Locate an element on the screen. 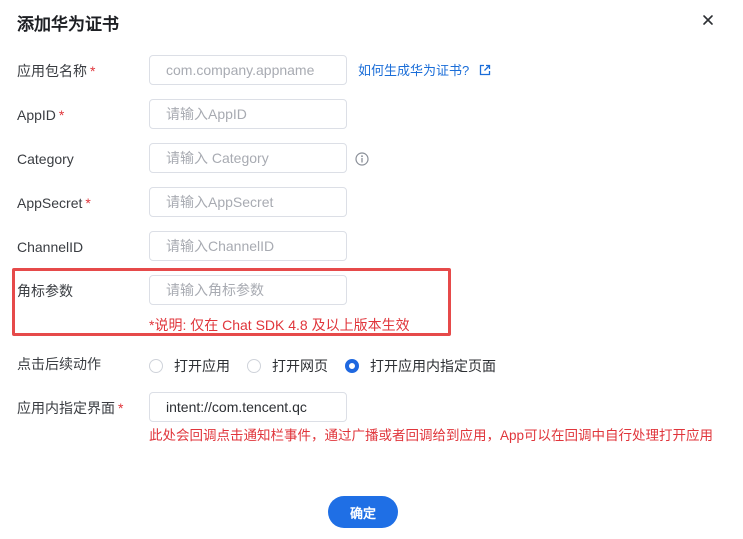 The image size is (743, 539). radio-open-app: 打开应用 is located at coordinates (189, 366).